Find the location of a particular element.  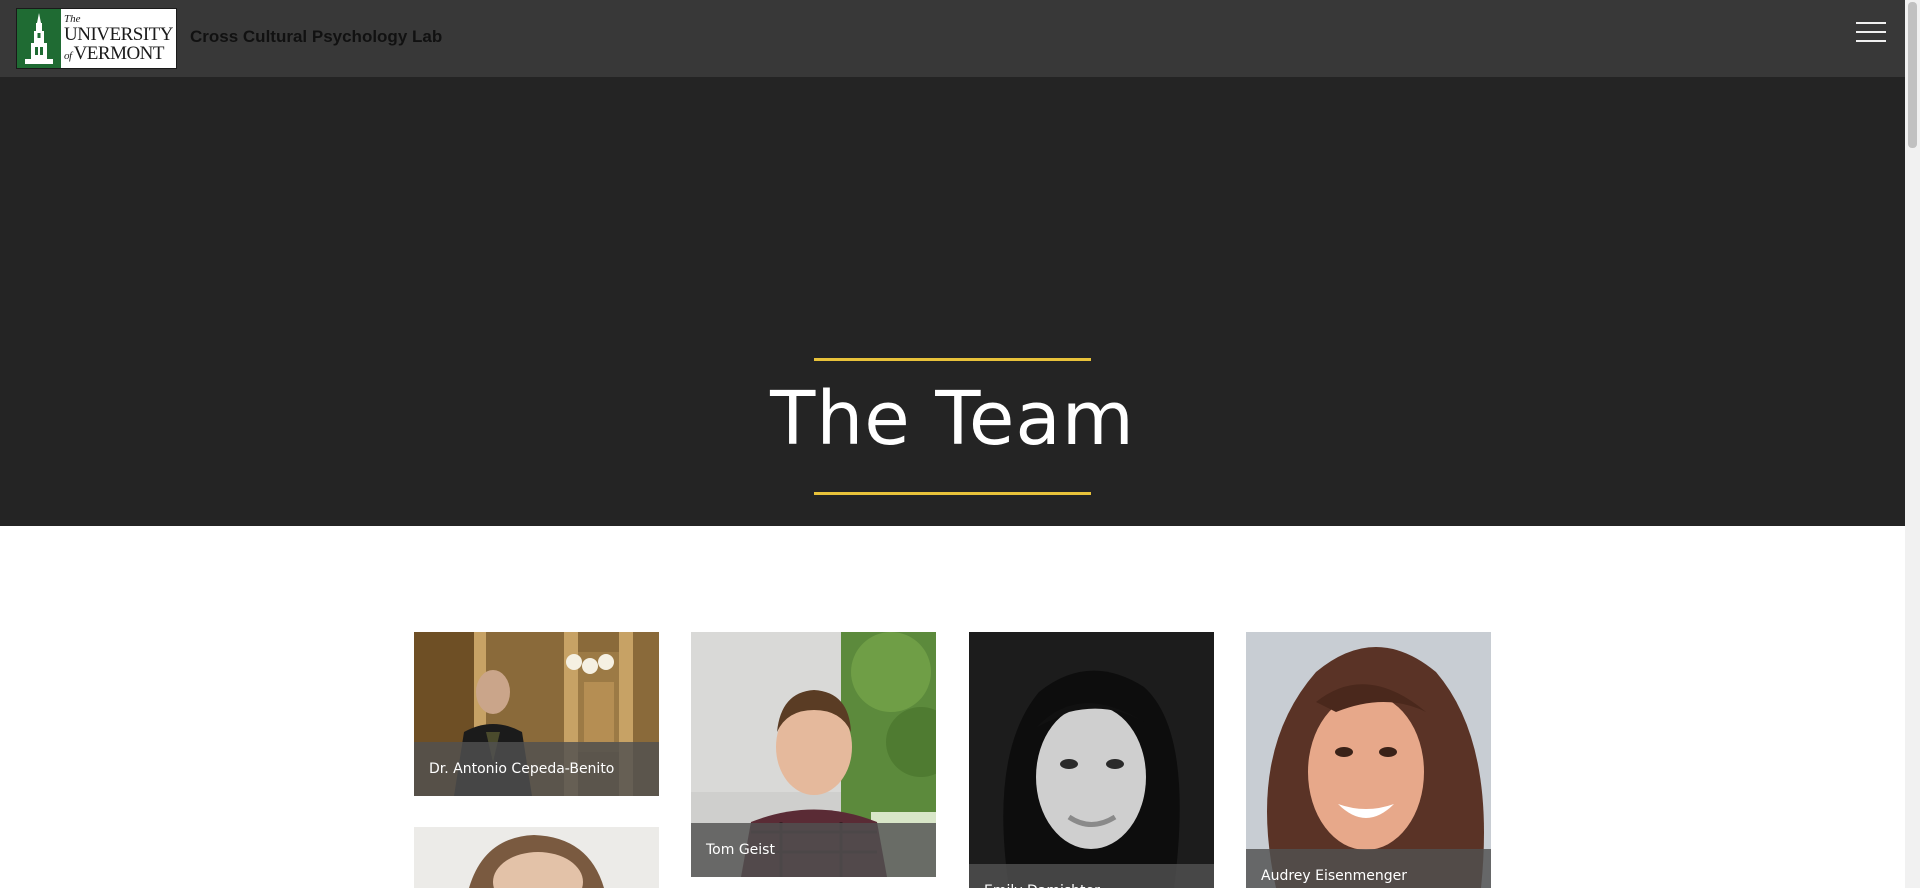

menu-bar-middle is located at coordinates (1871, 32).